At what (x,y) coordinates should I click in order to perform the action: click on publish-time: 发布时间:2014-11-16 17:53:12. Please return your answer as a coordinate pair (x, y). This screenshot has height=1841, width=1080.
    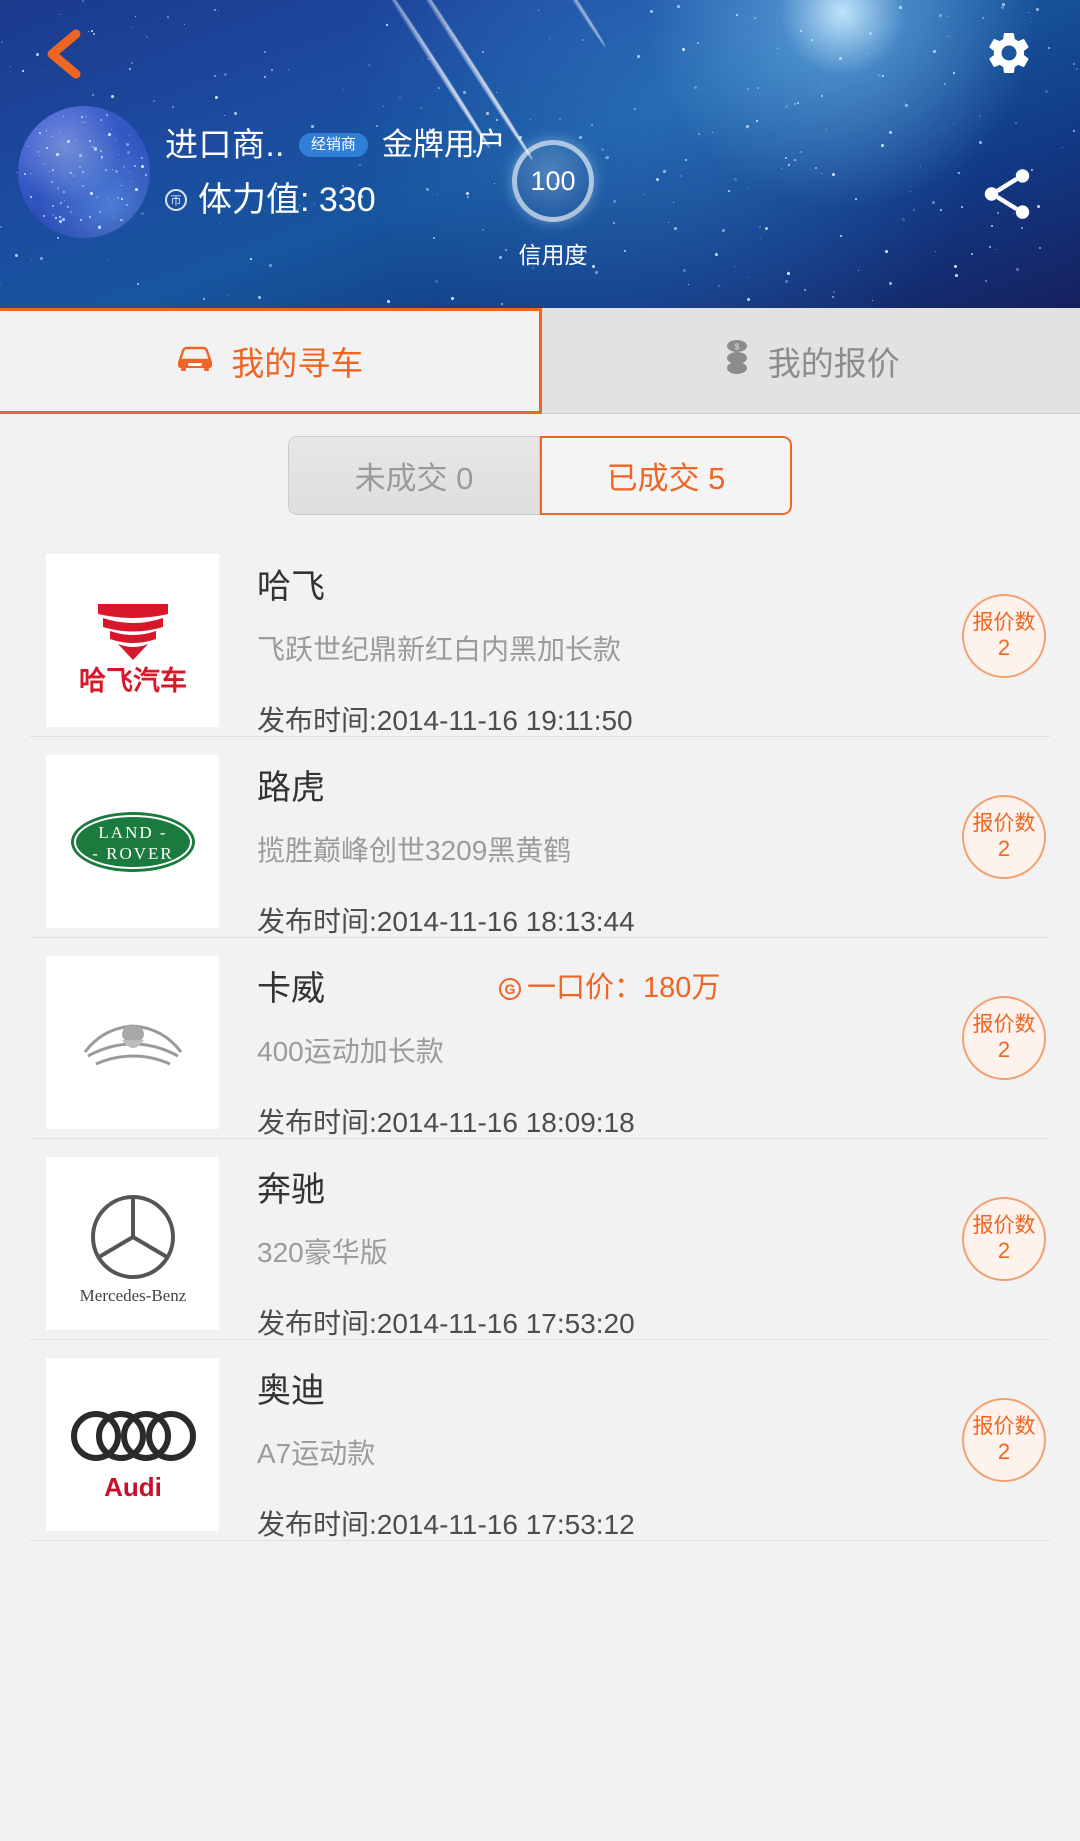
    Looking at the image, I should click on (446, 1524).